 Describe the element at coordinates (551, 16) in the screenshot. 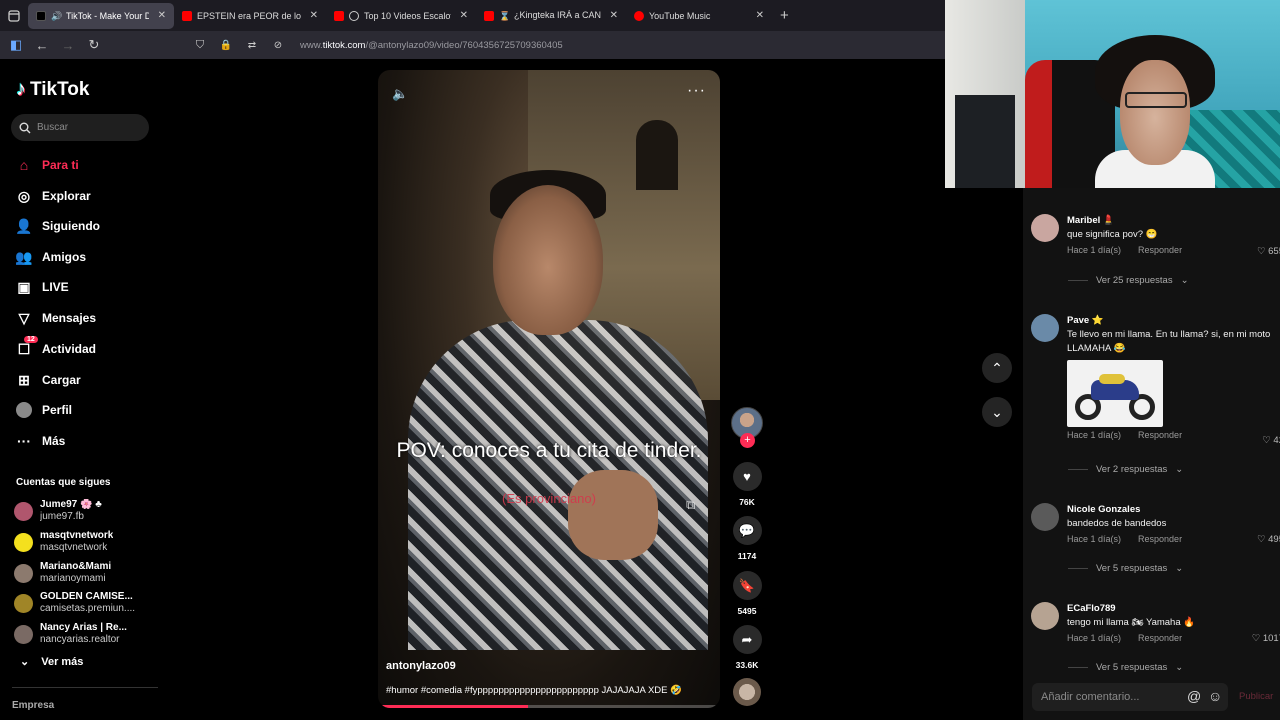

I see `tab-kingteka: ⌛ ¿Kingteka IRÁ a CANA? 😱 ✕` at that location.